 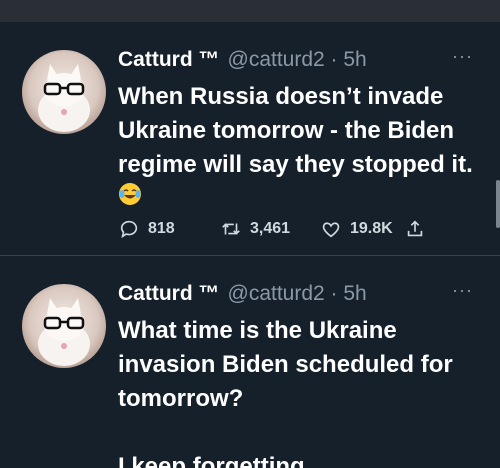 I want to click on tweet-actions: 818 3,461 19.8K, so click(x=278, y=229).